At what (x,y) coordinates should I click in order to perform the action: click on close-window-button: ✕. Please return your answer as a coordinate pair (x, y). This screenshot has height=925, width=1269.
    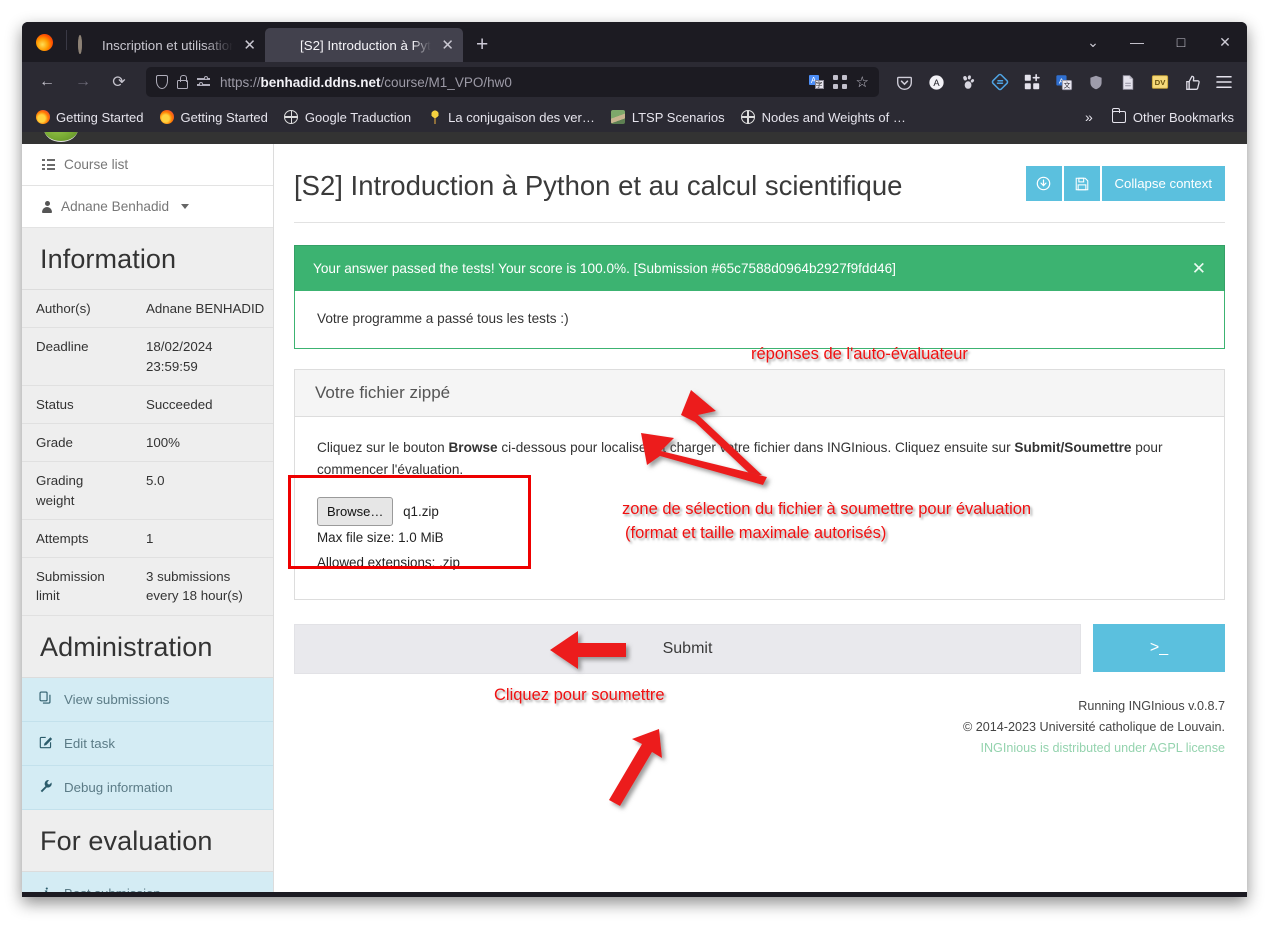
    Looking at the image, I should click on (1225, 42).